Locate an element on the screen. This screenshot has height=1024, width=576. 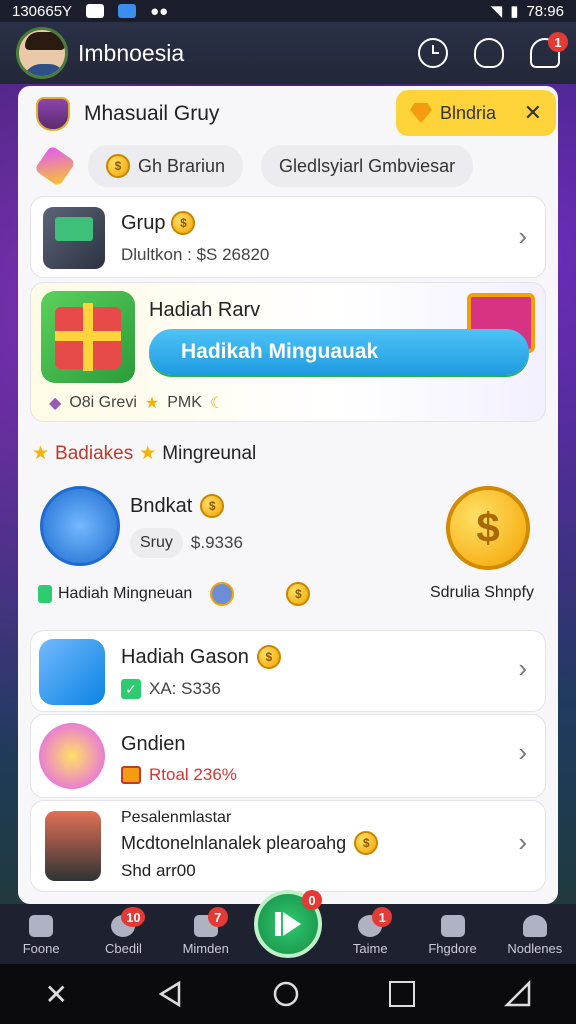
gem-icon is located at coordinates (421, 113).